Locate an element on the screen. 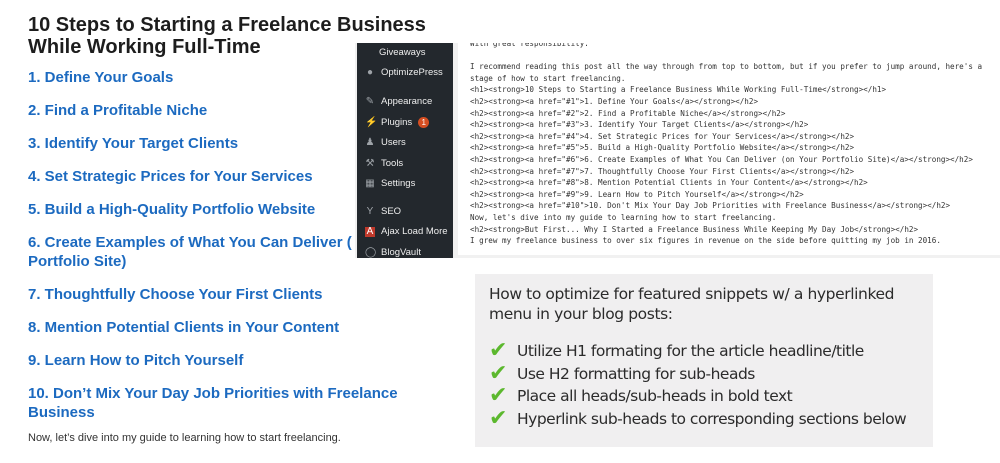 This screenshot has width=1000, height=463. sidebar-item-tools: ⚒ Tools is located at coordinates (384, 163).